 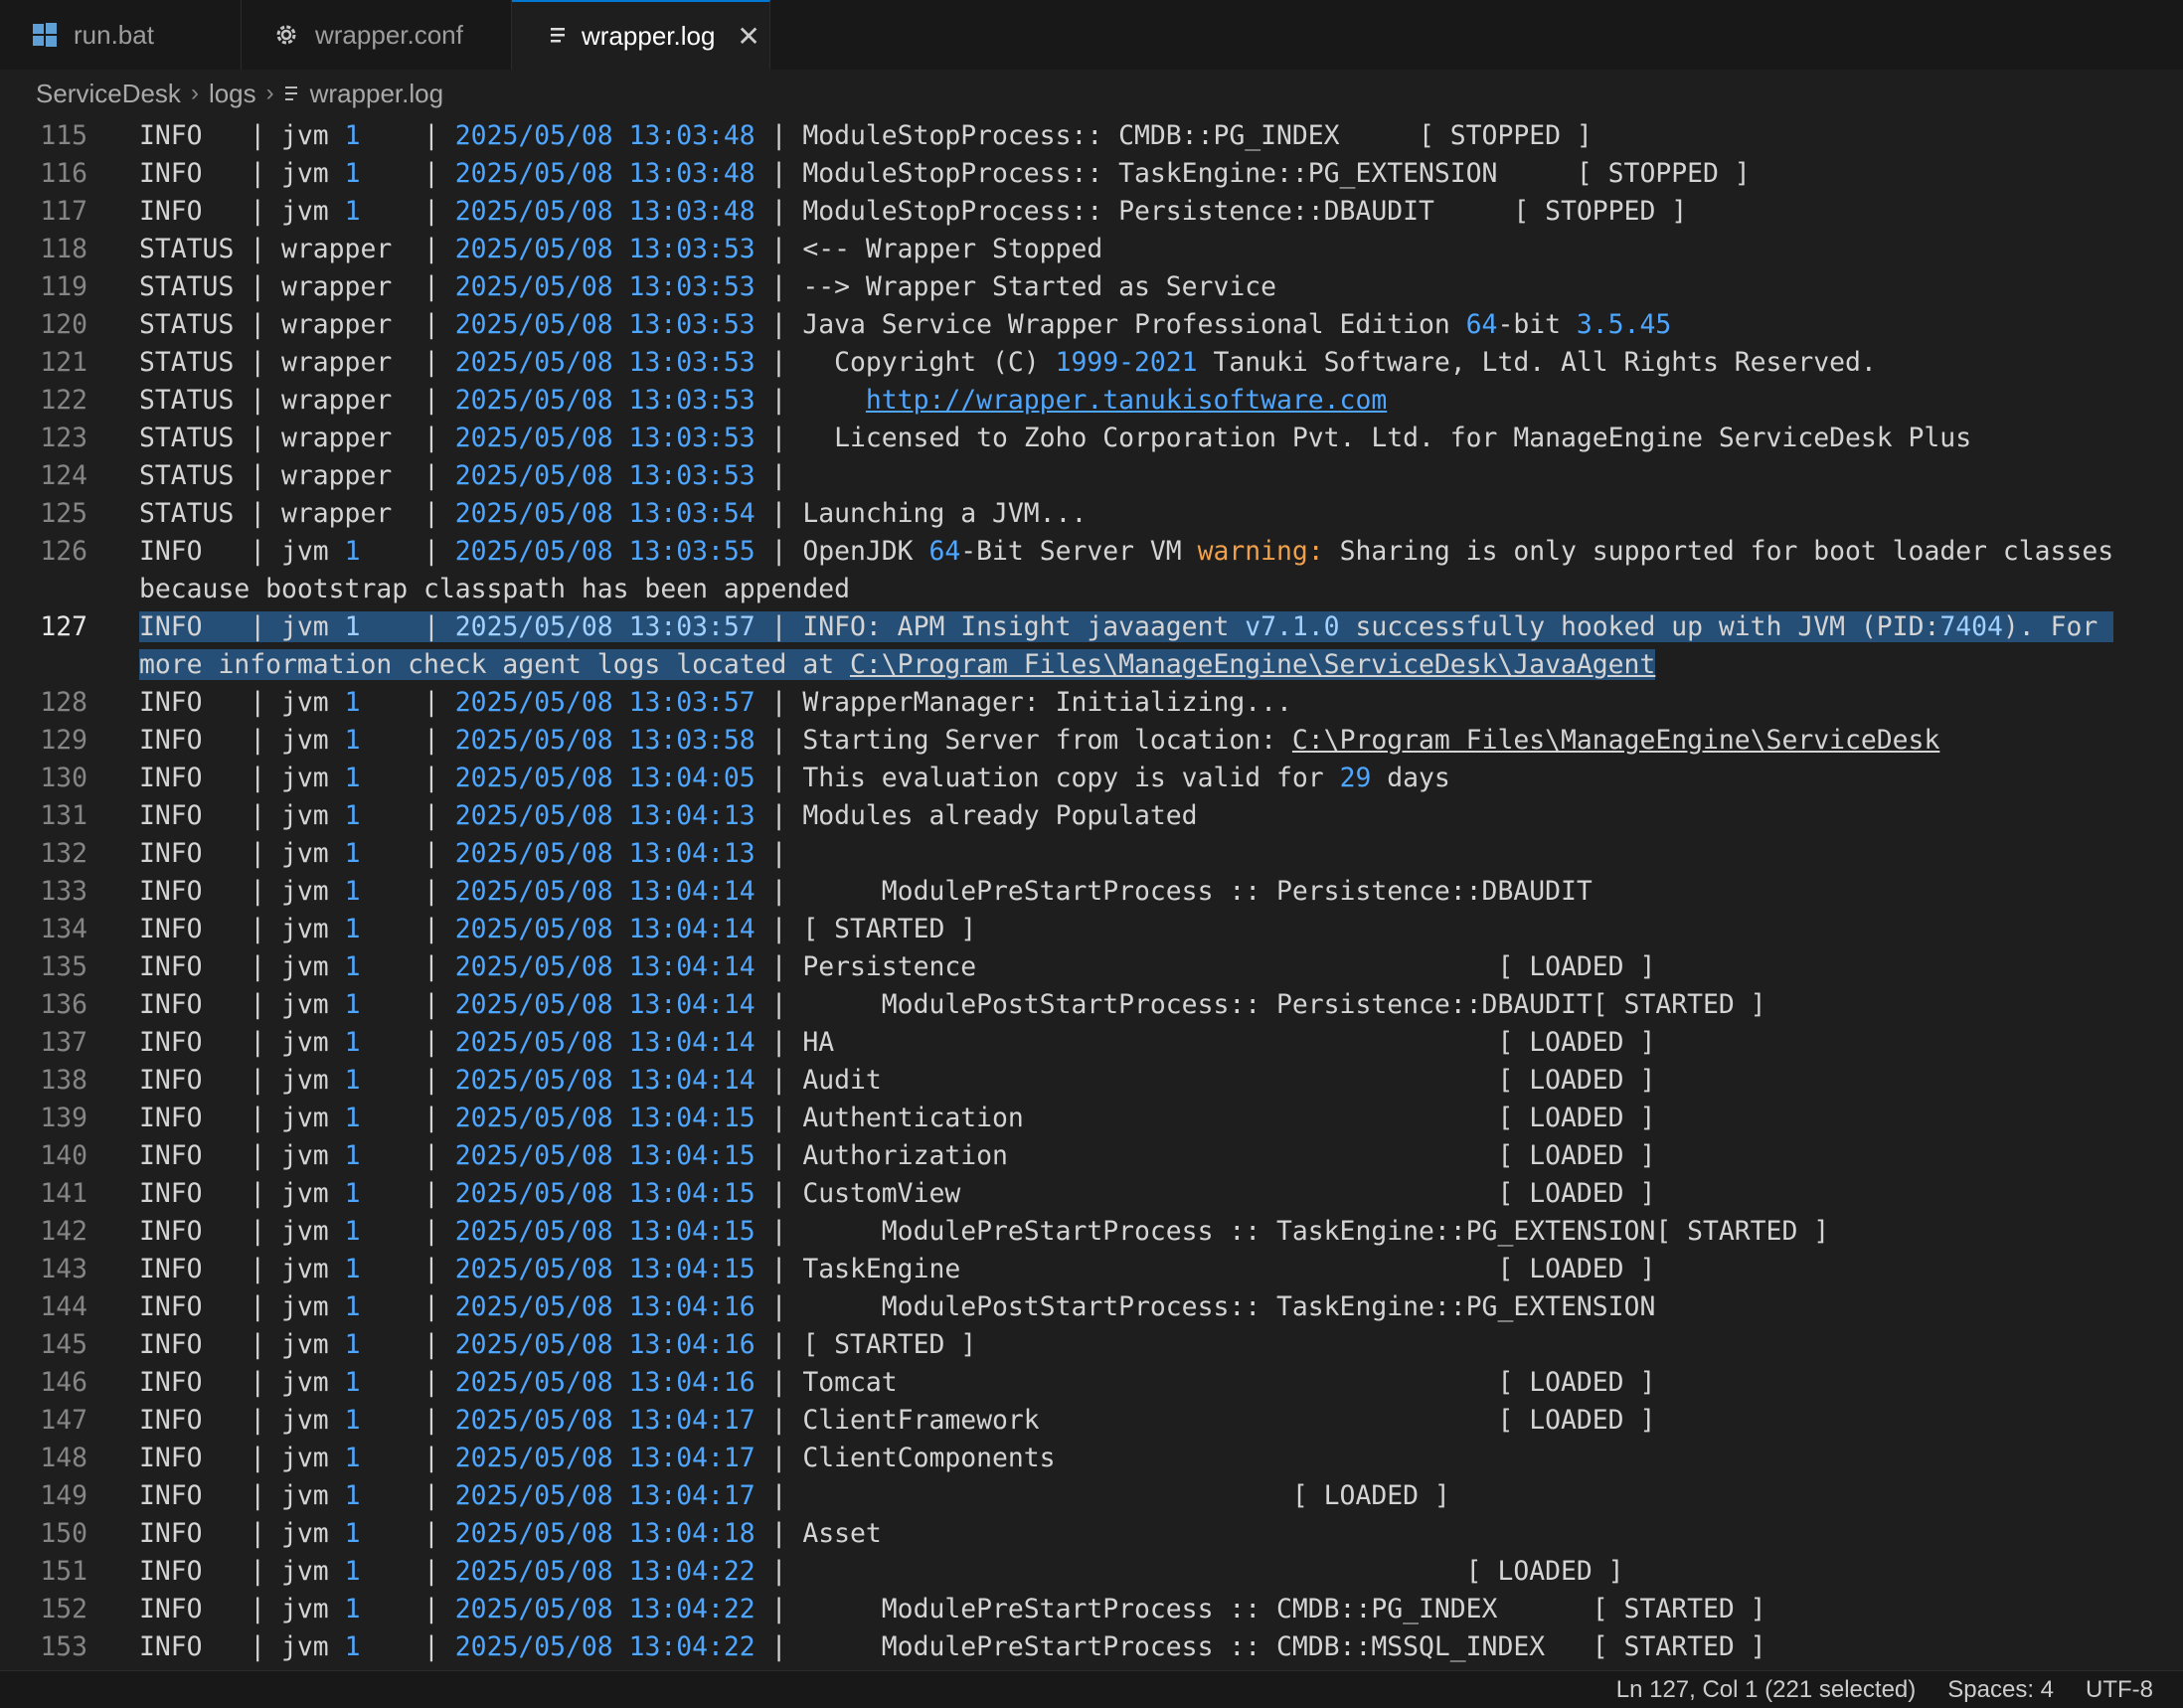 I want to click on line-number: 137, so click(x=63, y=1042).